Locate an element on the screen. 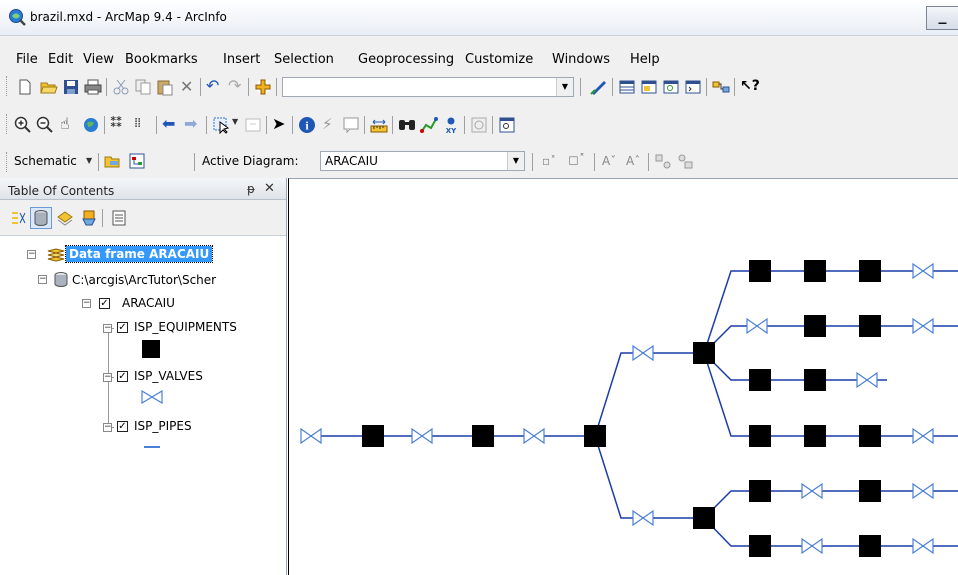 Image resolution: width=958 pixels, height=575 pixels. time-slider-icon is located at coordinates (479, 125).